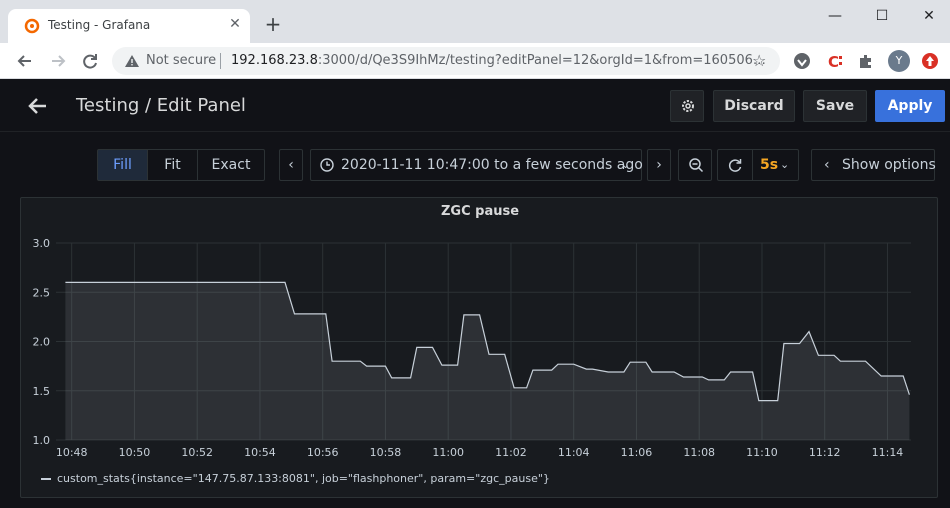 This screenshot has height=508, width=950. I want to click on extension-c-icon: C, so click(835, 61).